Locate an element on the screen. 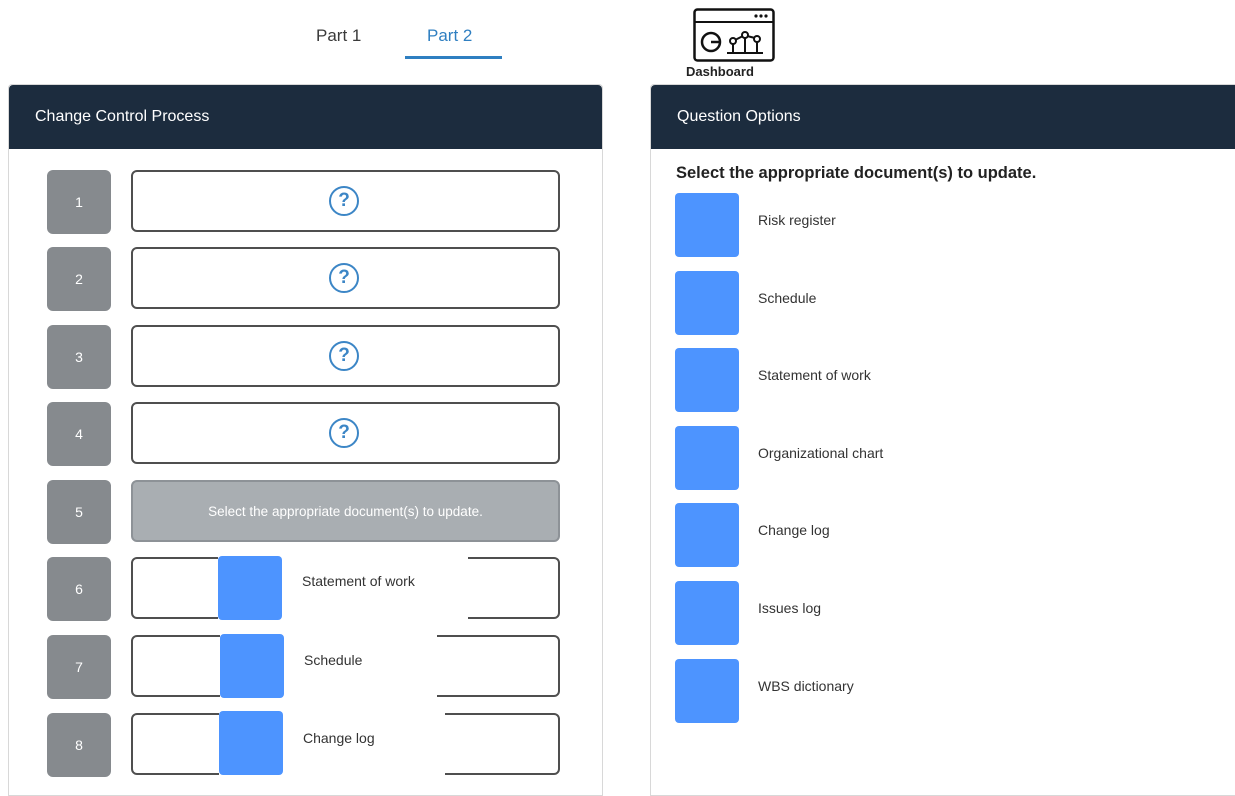 This screenshot has width=1235, height=796. row-number-6: 6 is located at coordinates (79, 589).